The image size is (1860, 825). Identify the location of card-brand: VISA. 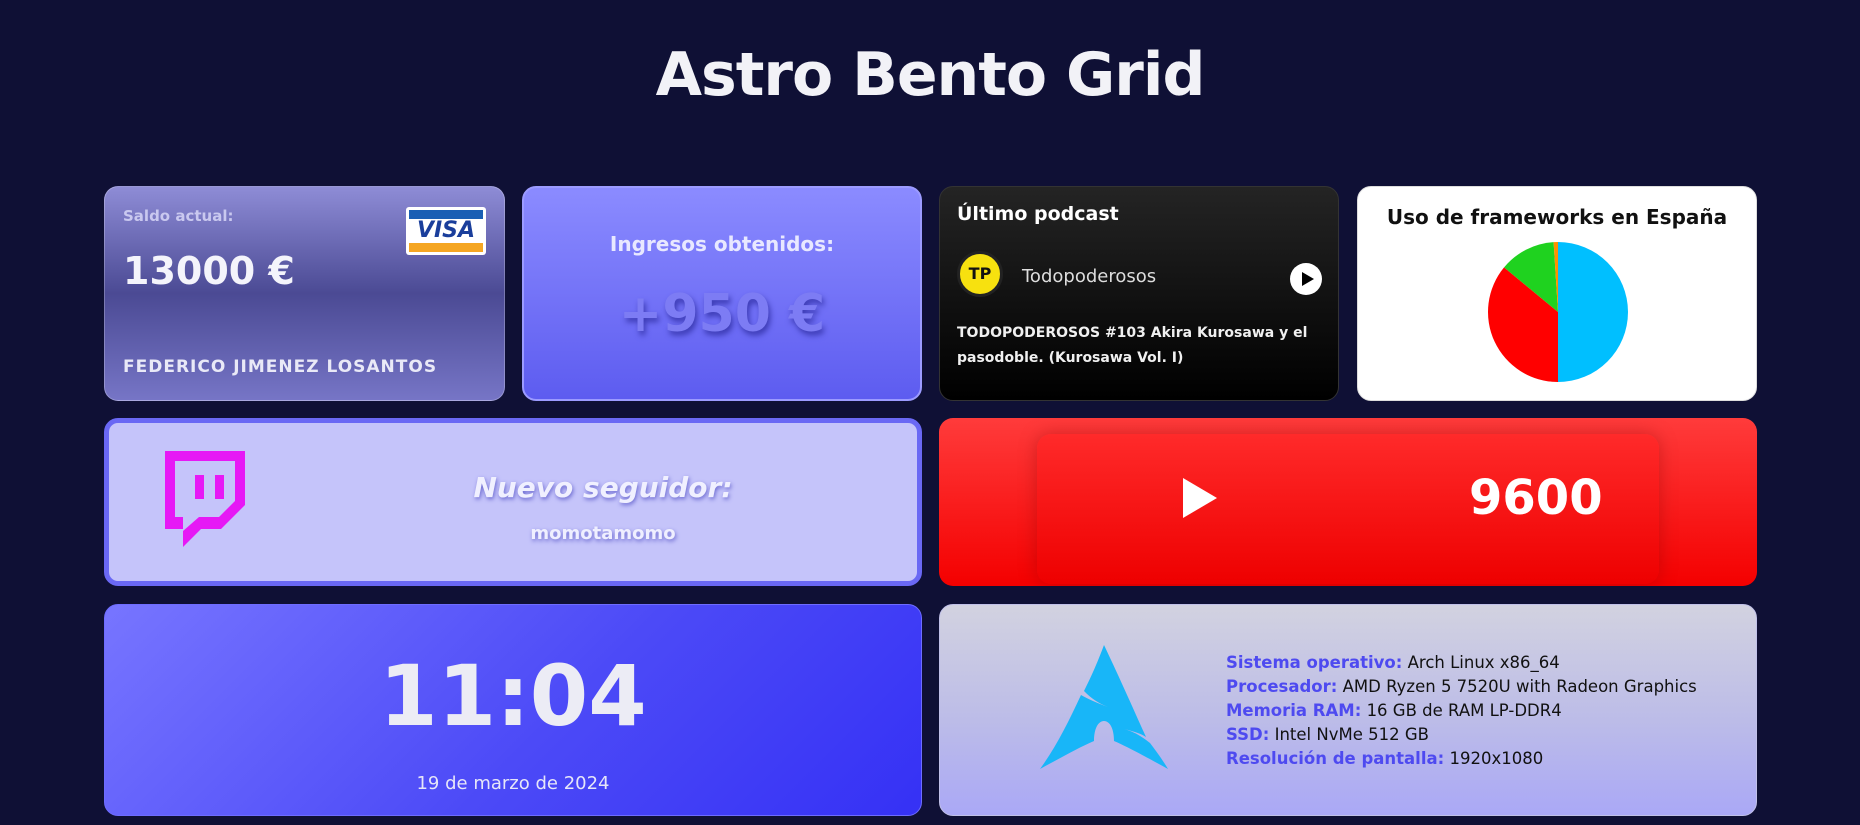
(446, 230).